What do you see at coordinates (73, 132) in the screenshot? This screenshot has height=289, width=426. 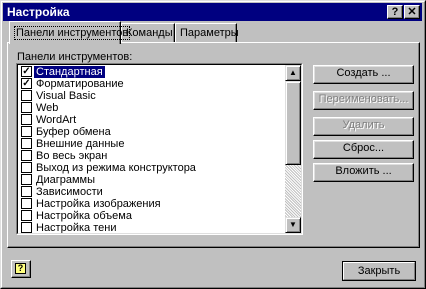 I see `toolbar-item-label: Буфер обмена` at bounding box center [73, 132].